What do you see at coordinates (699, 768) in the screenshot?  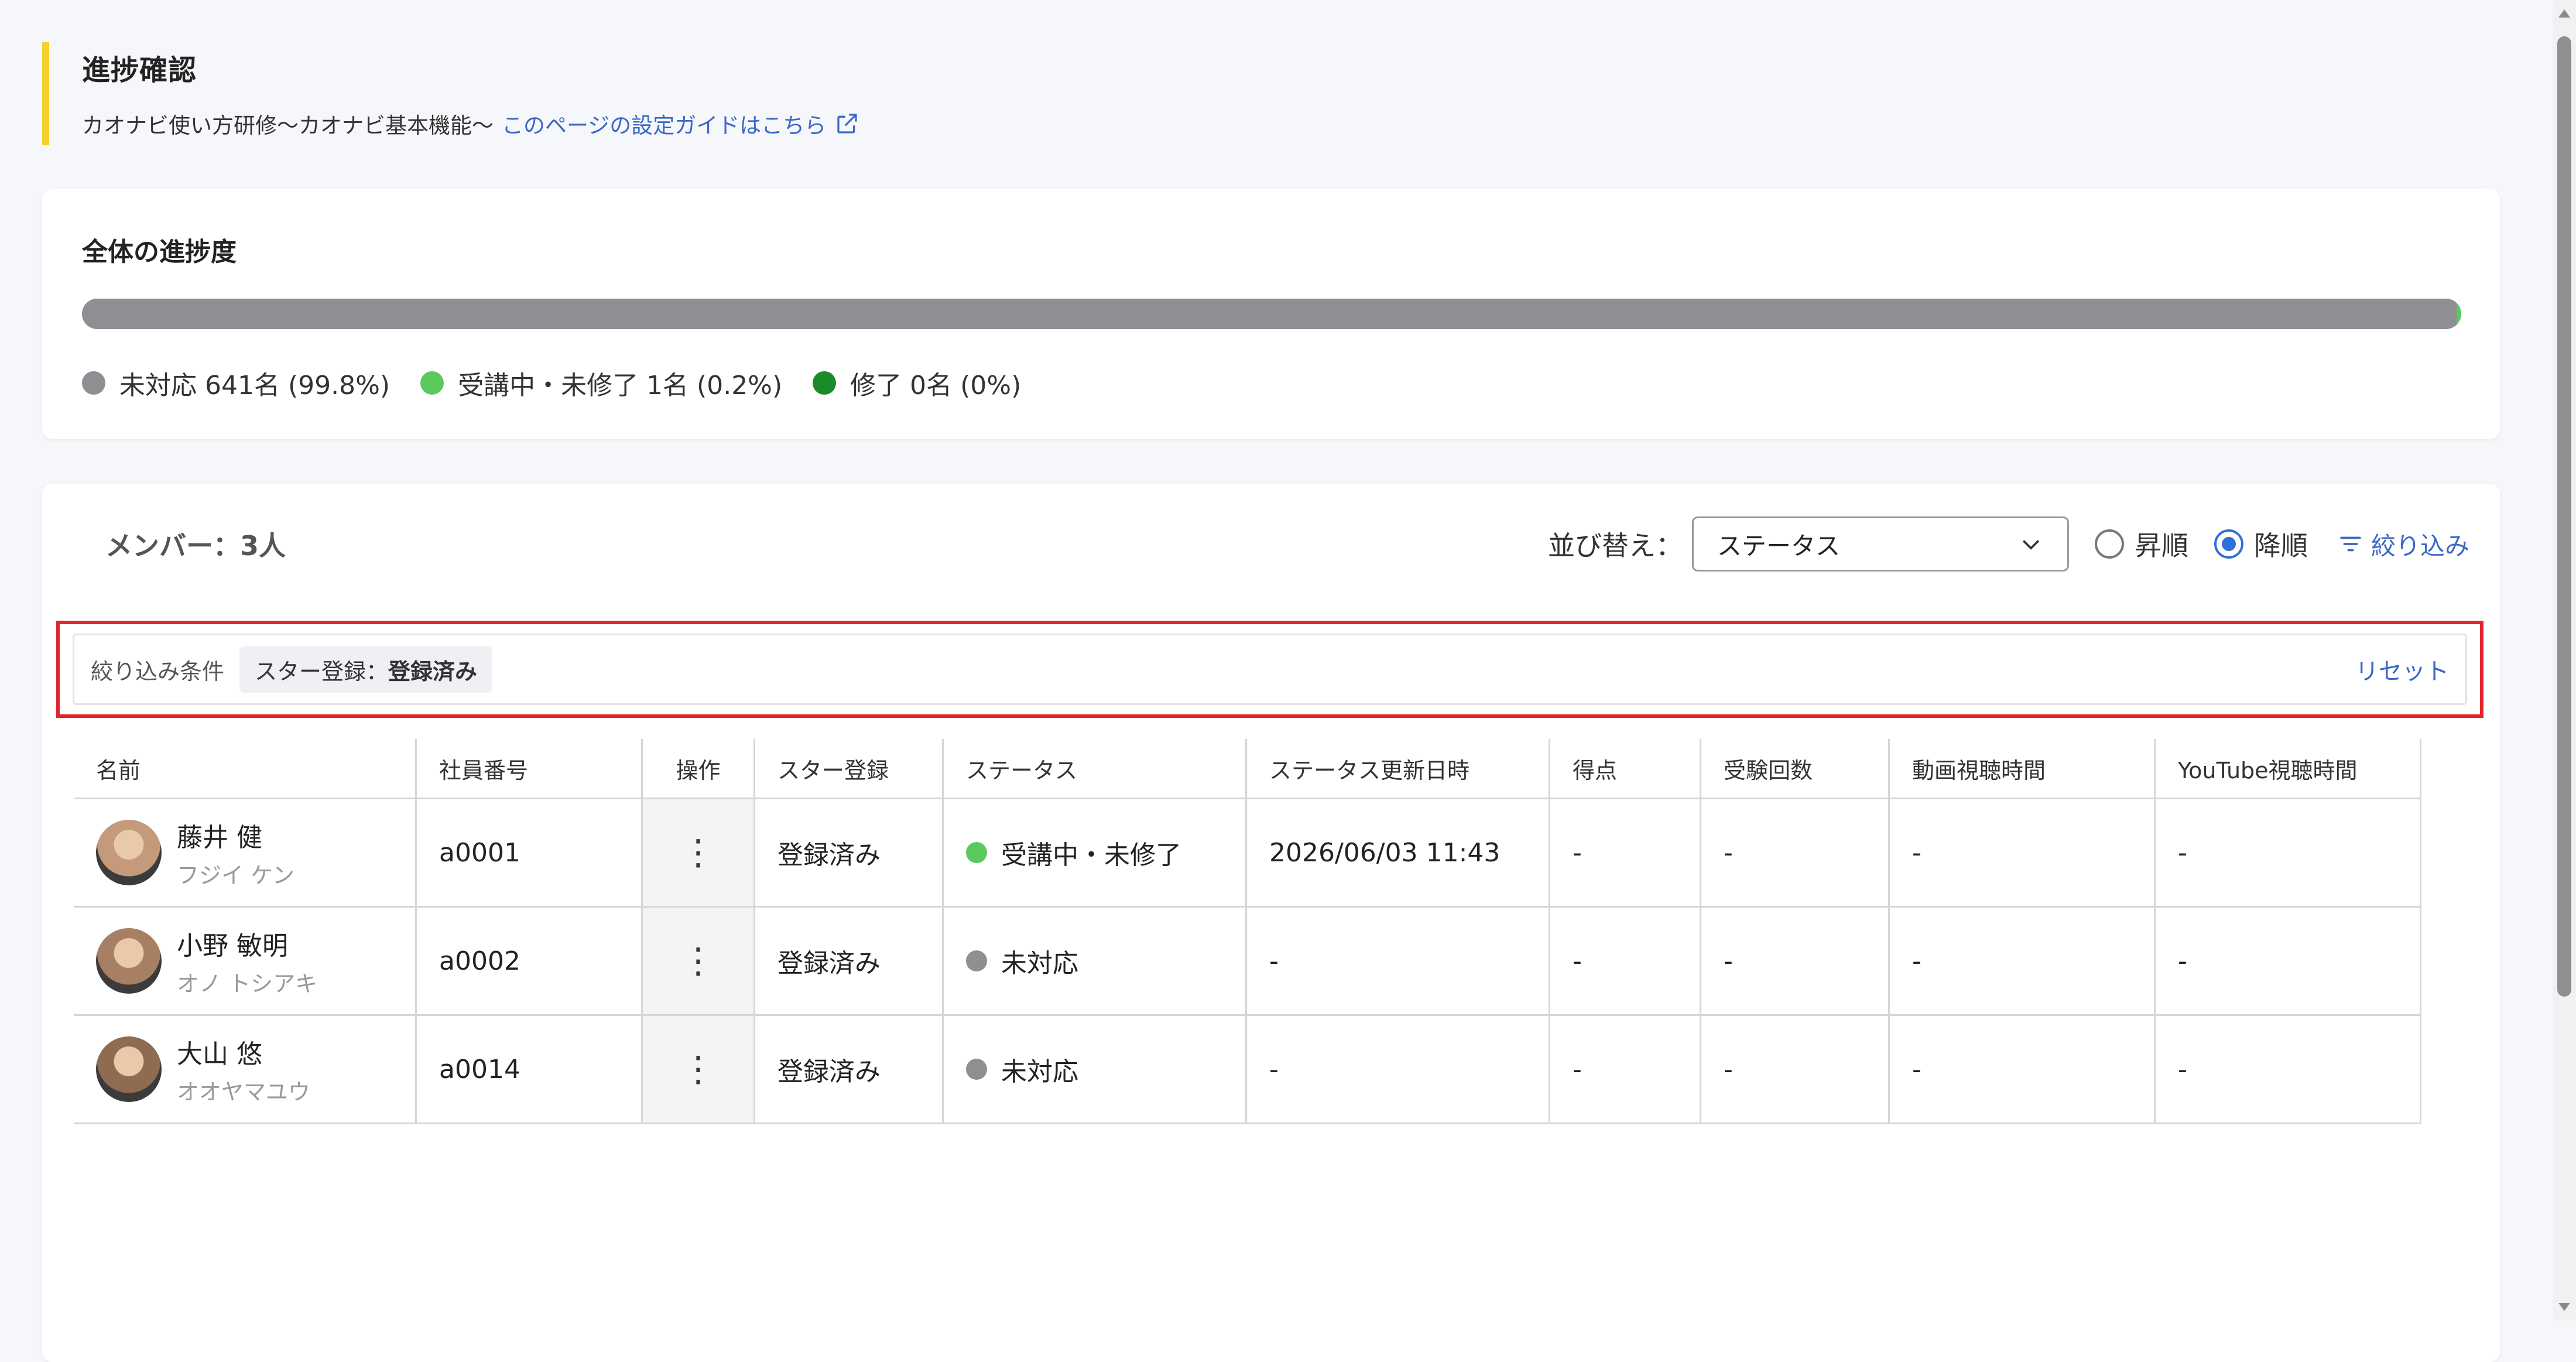 I see `column-header-actions: 操作` at bounding box center [699, 768].